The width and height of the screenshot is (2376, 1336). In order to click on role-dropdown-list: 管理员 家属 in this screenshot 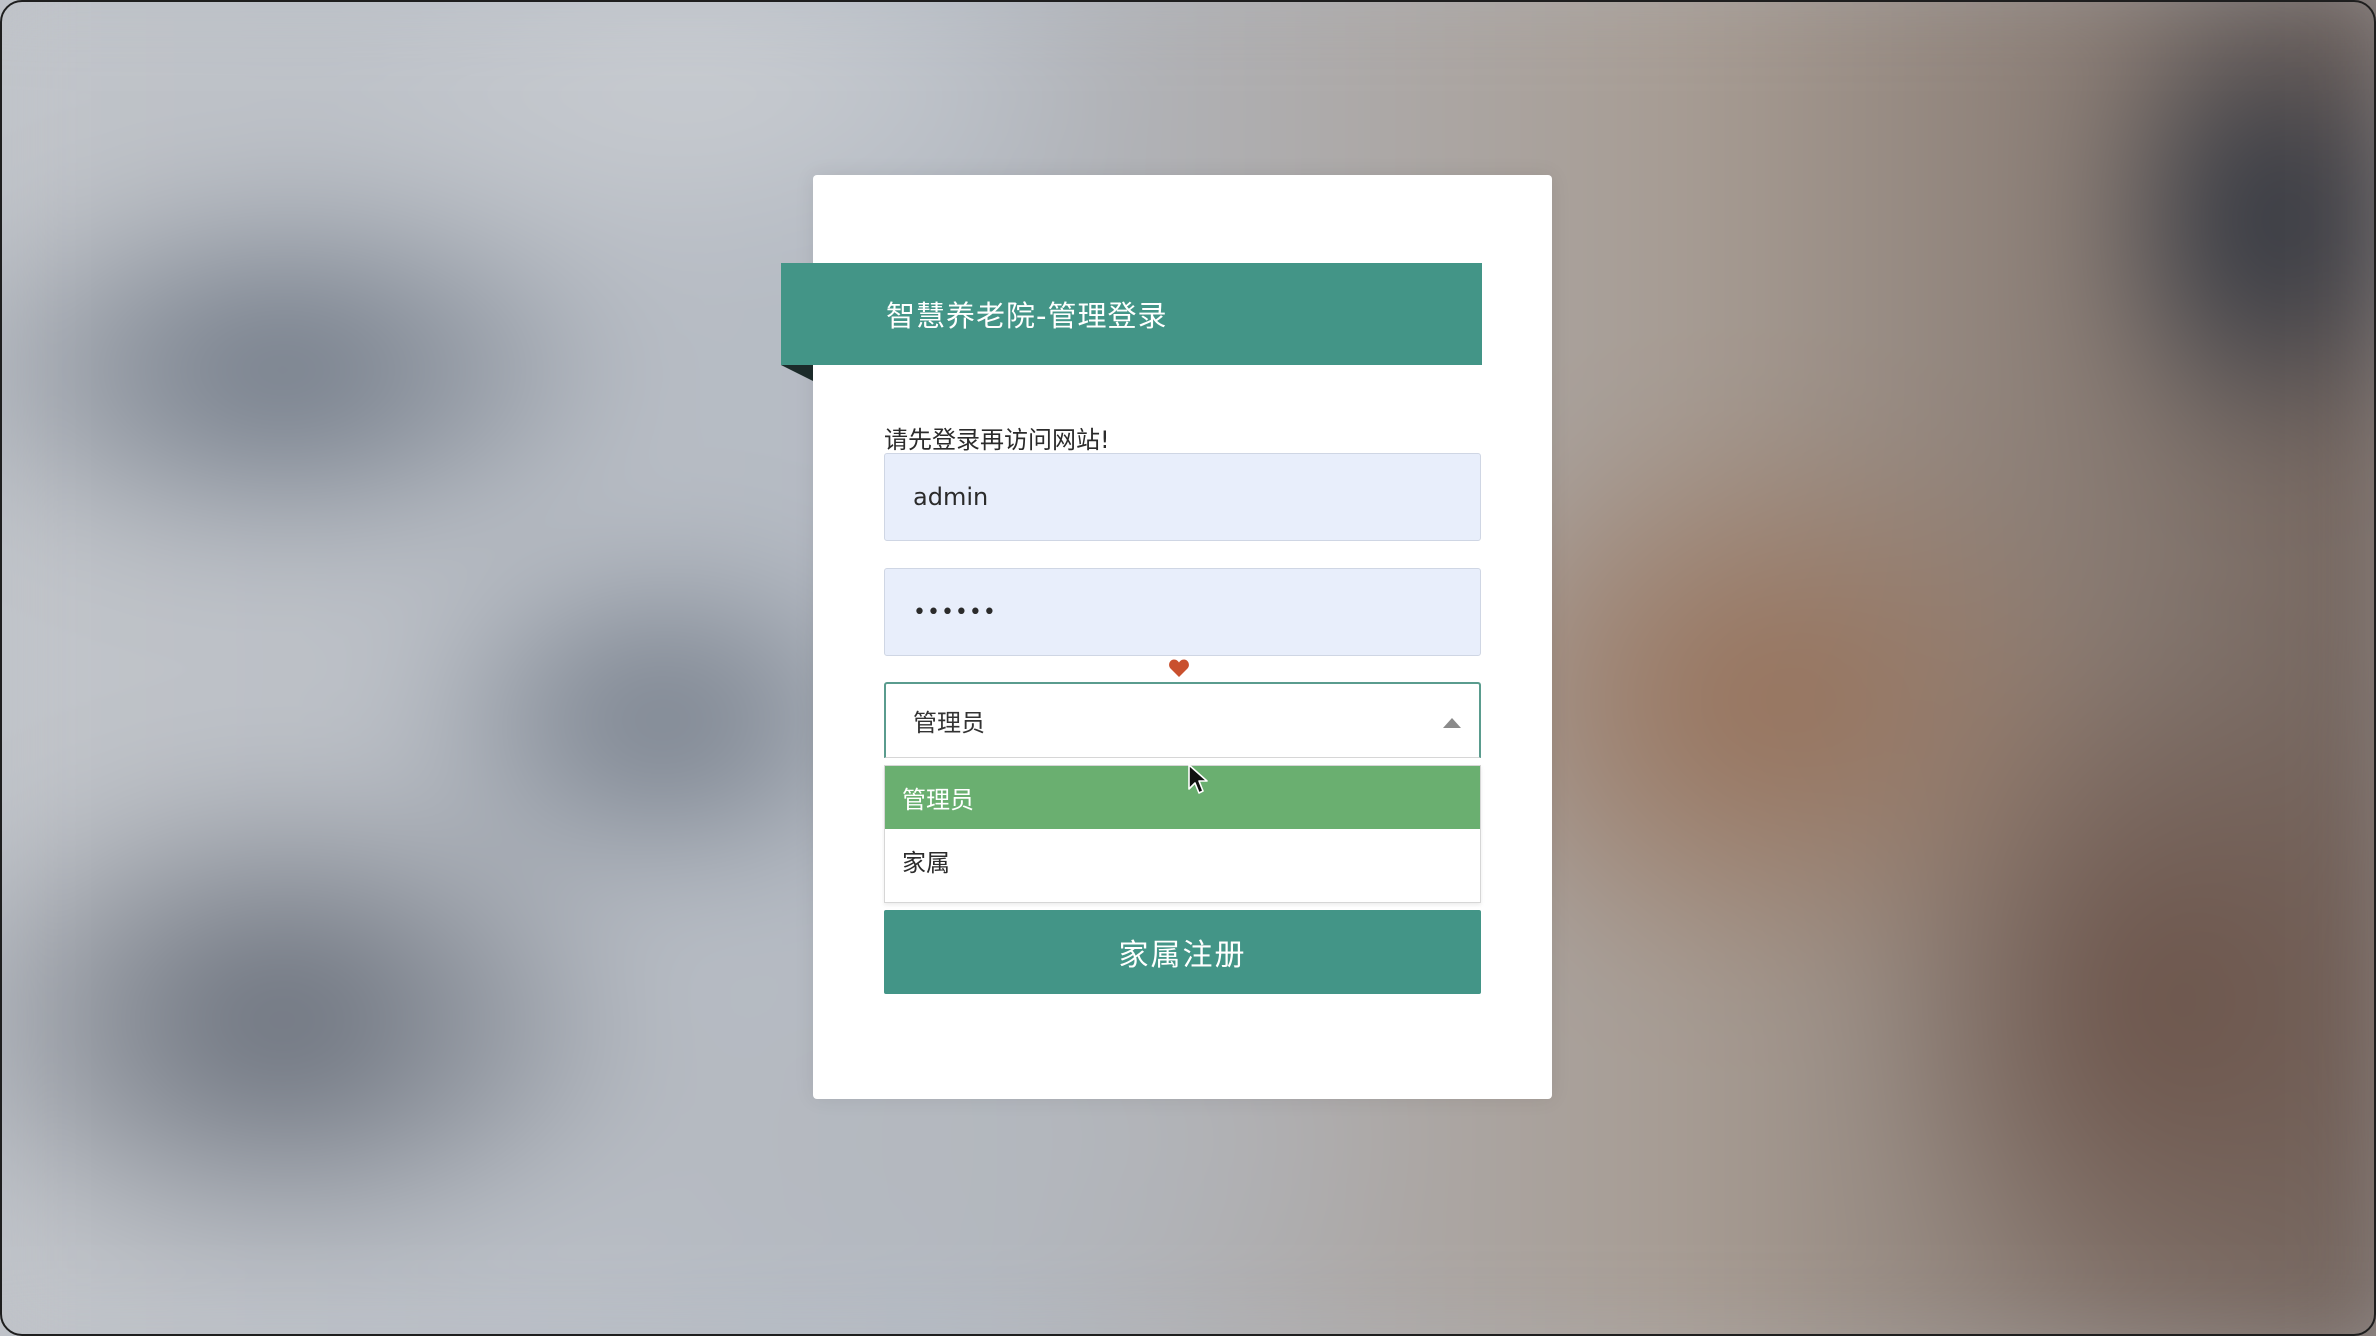, I will do `click(1182, 834)`.